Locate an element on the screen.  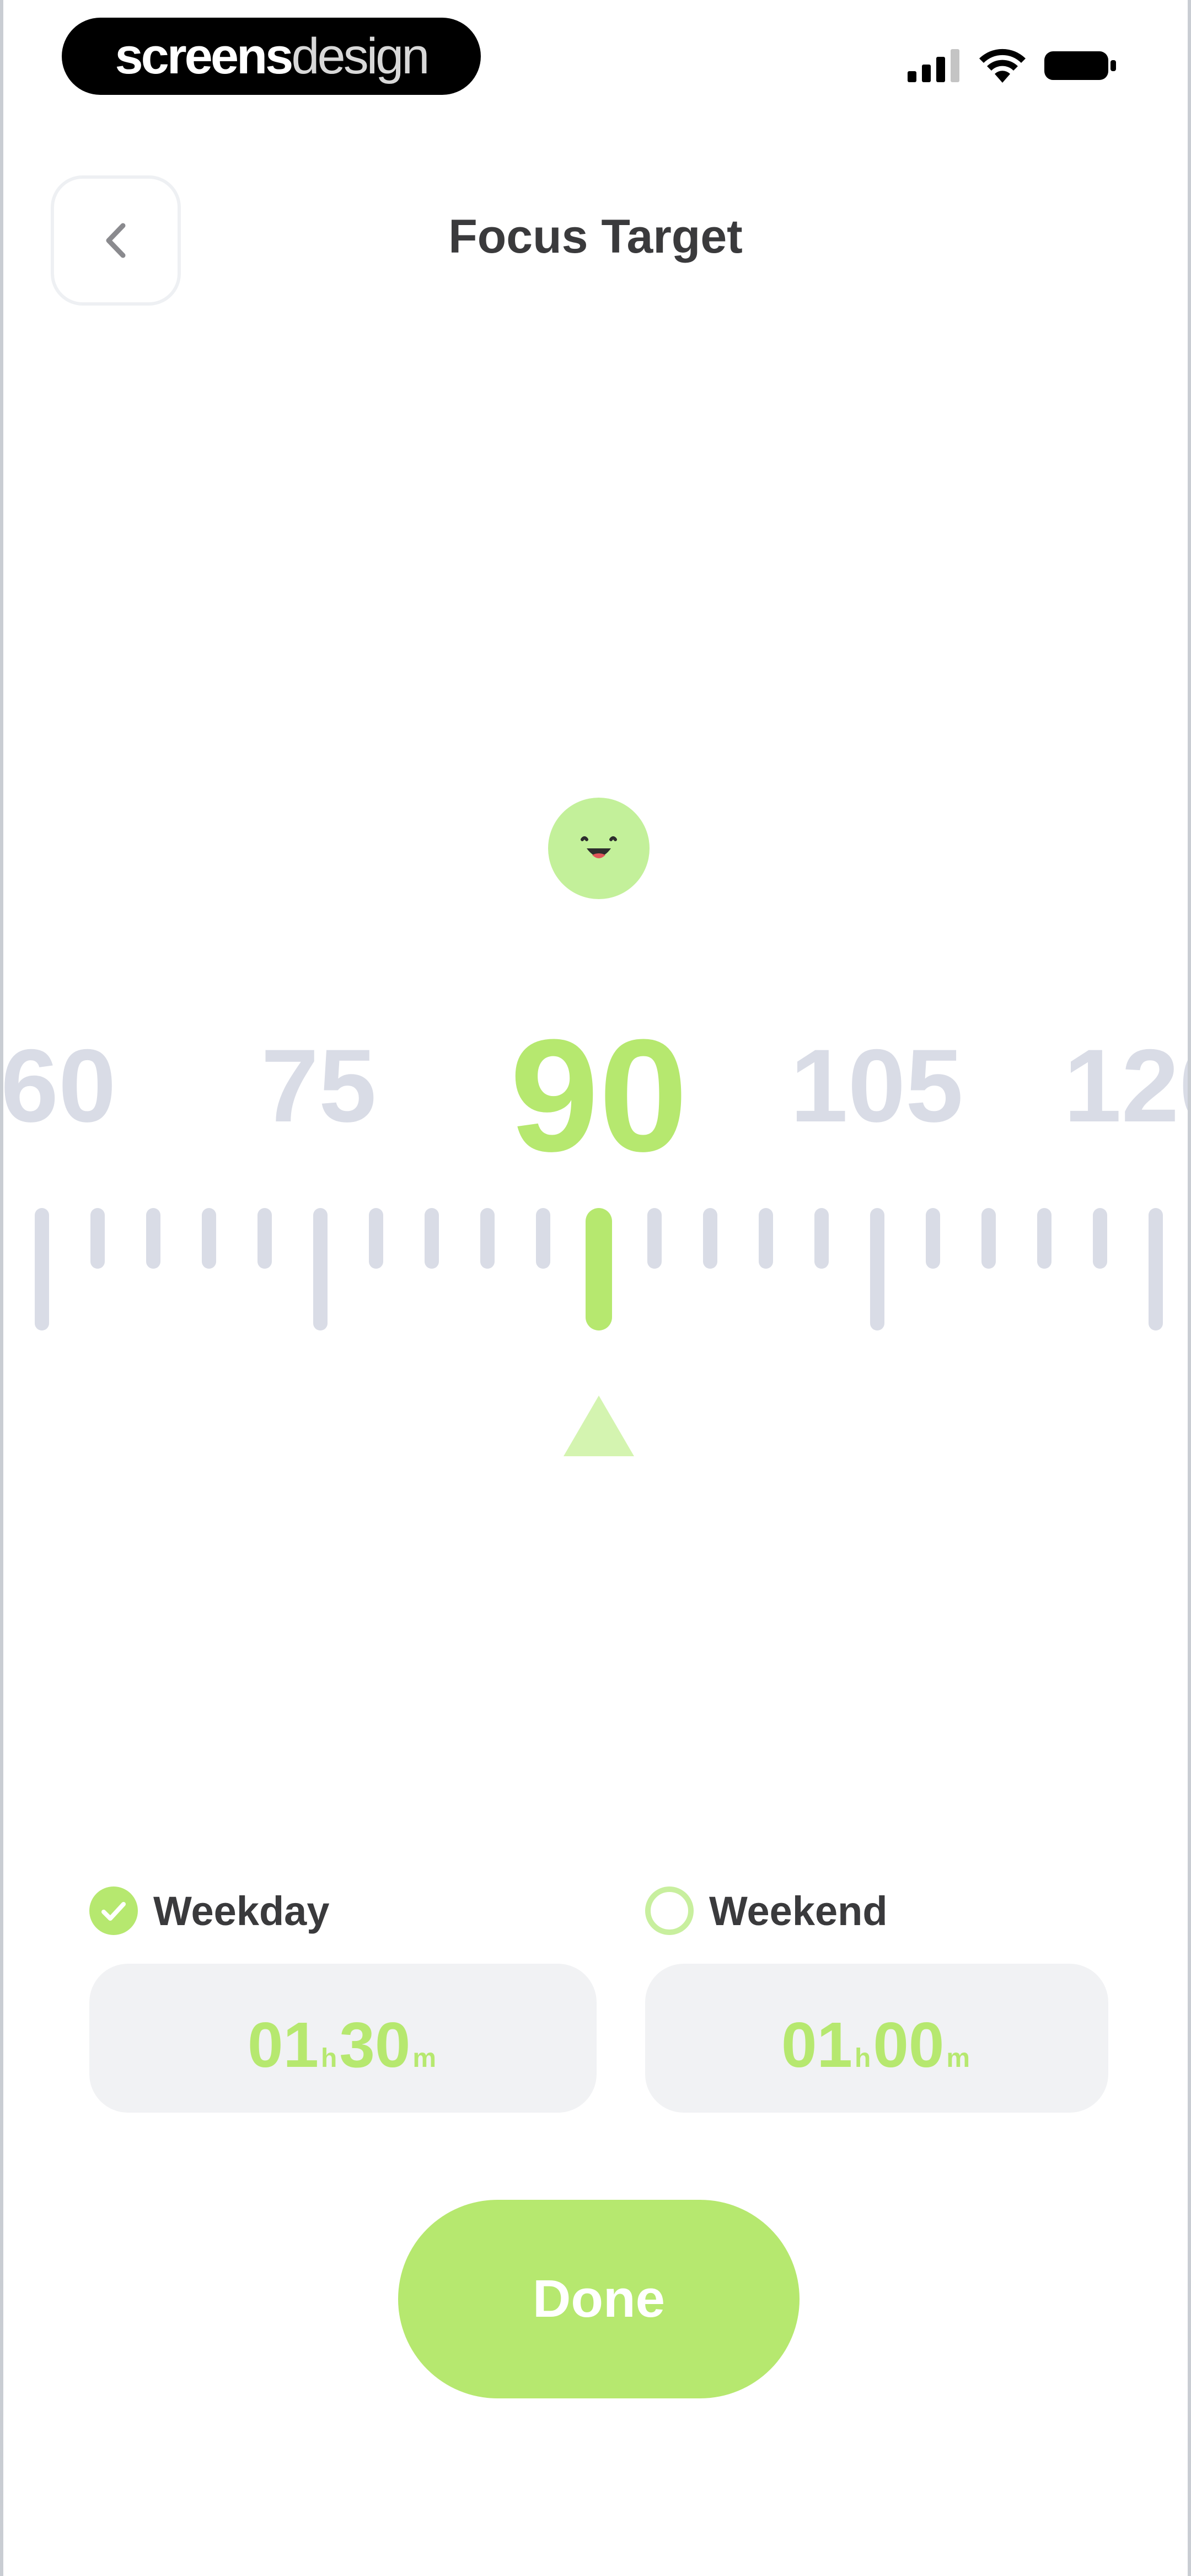
mascot-avatar is located at coordinates (599, 848).